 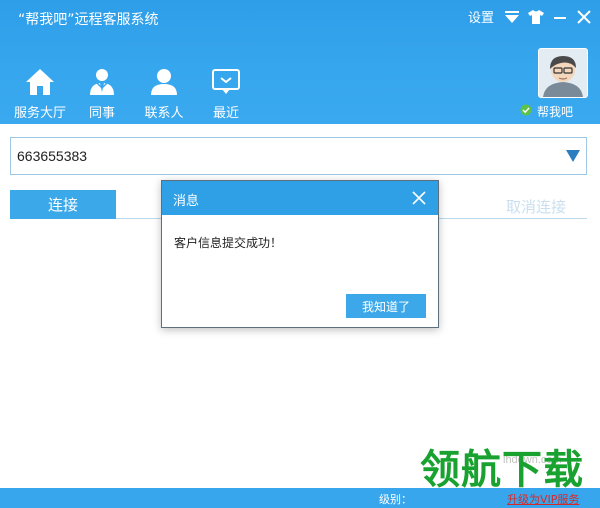 I want to click on app-title: “帮我吧”远程客服系统, so click(x=88, y=20).